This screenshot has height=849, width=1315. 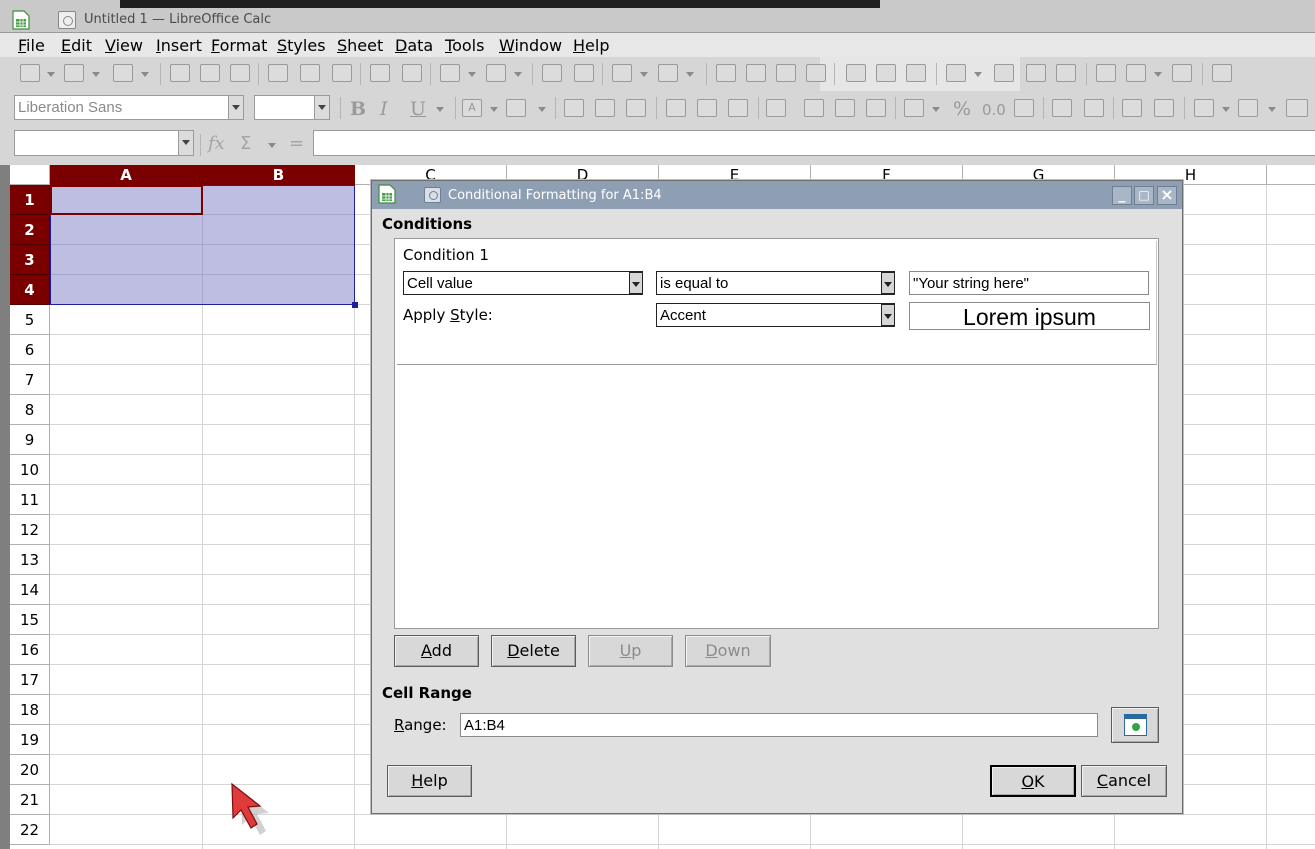 I want to click on undo-icon, so click(x=450, y=73).